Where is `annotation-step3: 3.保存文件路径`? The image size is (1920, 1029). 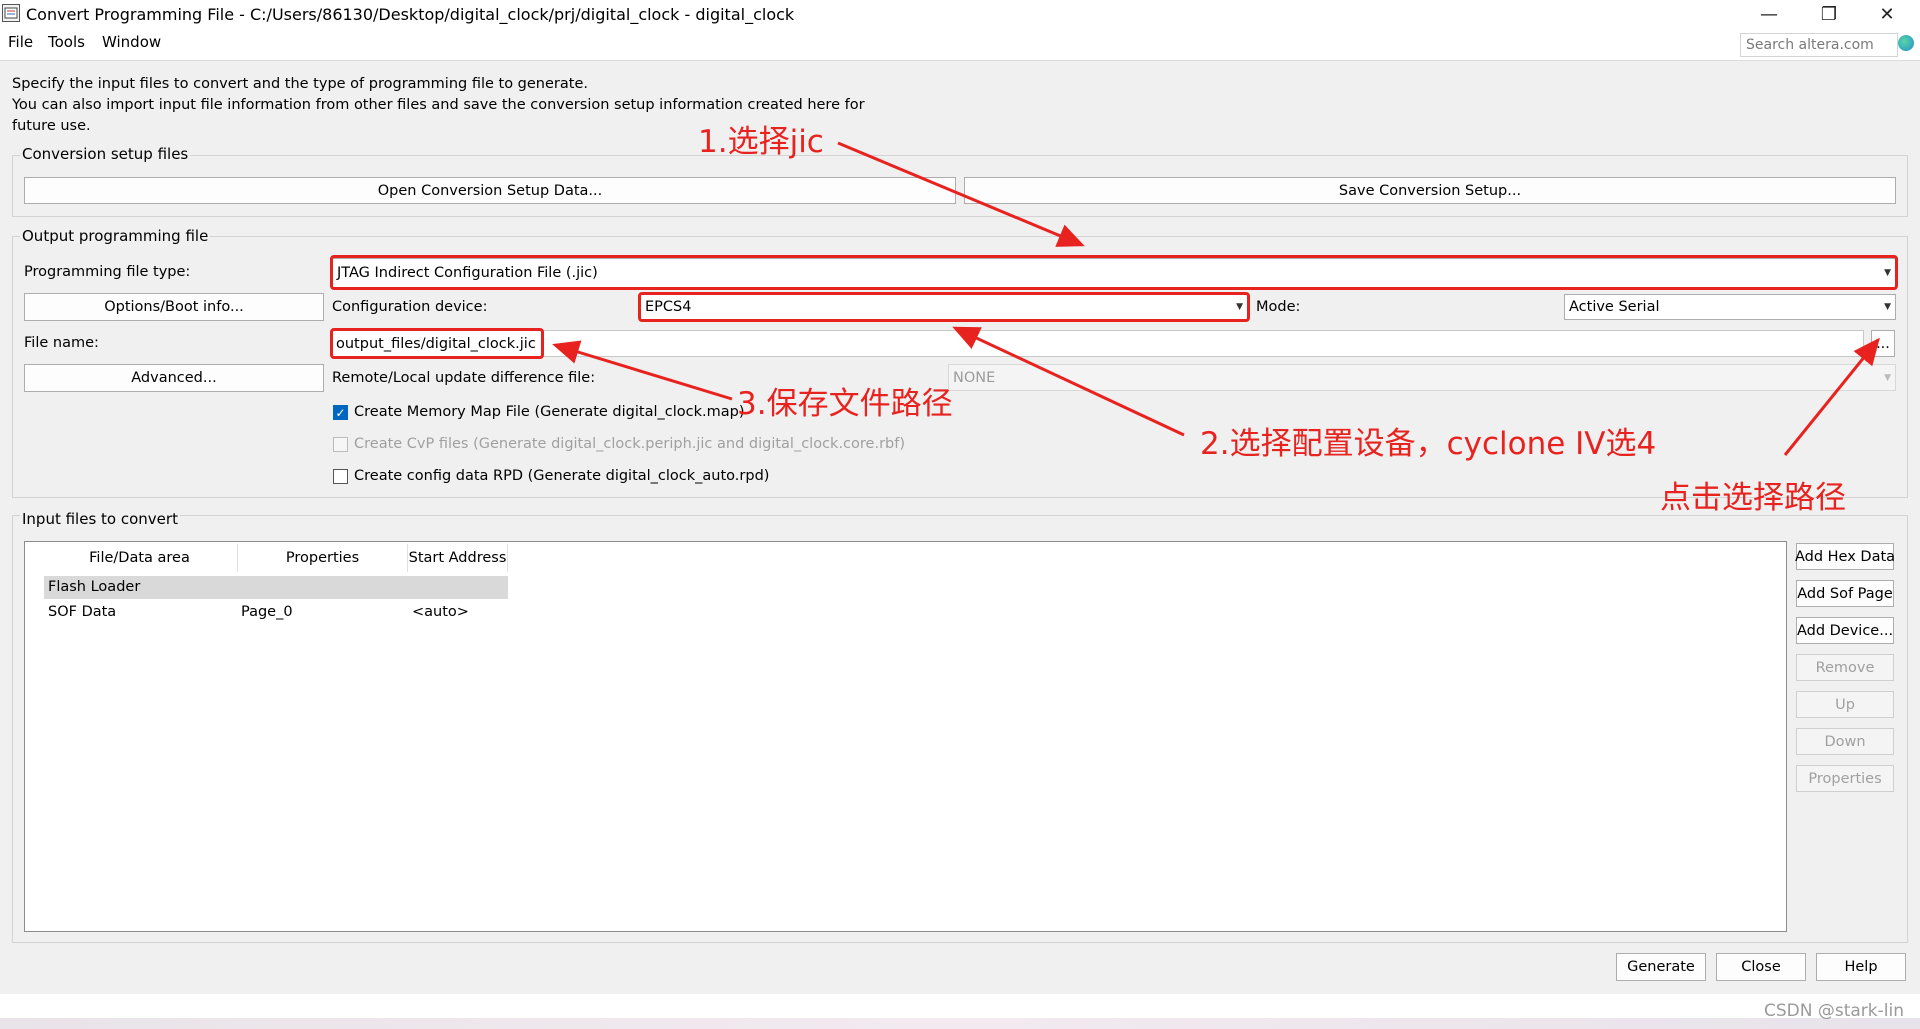 annotation-step3: 3.保存文件路径 is located at coordinates (845, 404).